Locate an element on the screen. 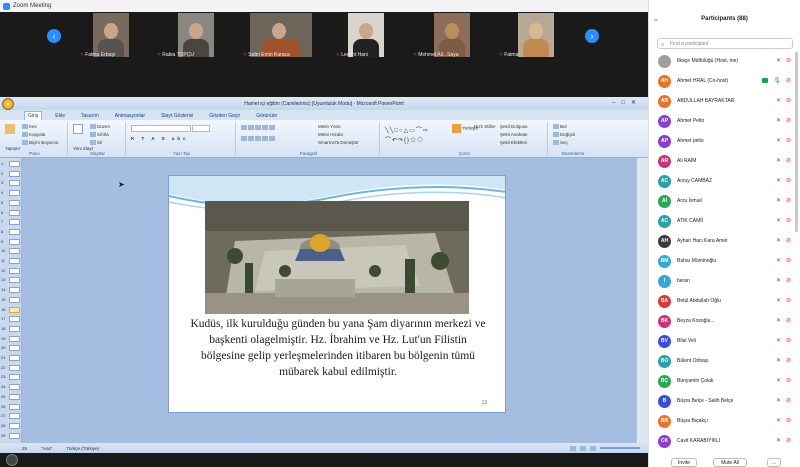 Image resolution: width=800 pixels, height=467 pixels. participant-row: AC ATIK CAMİİ ✕ ⊘ is located at coordinates (724, 221).